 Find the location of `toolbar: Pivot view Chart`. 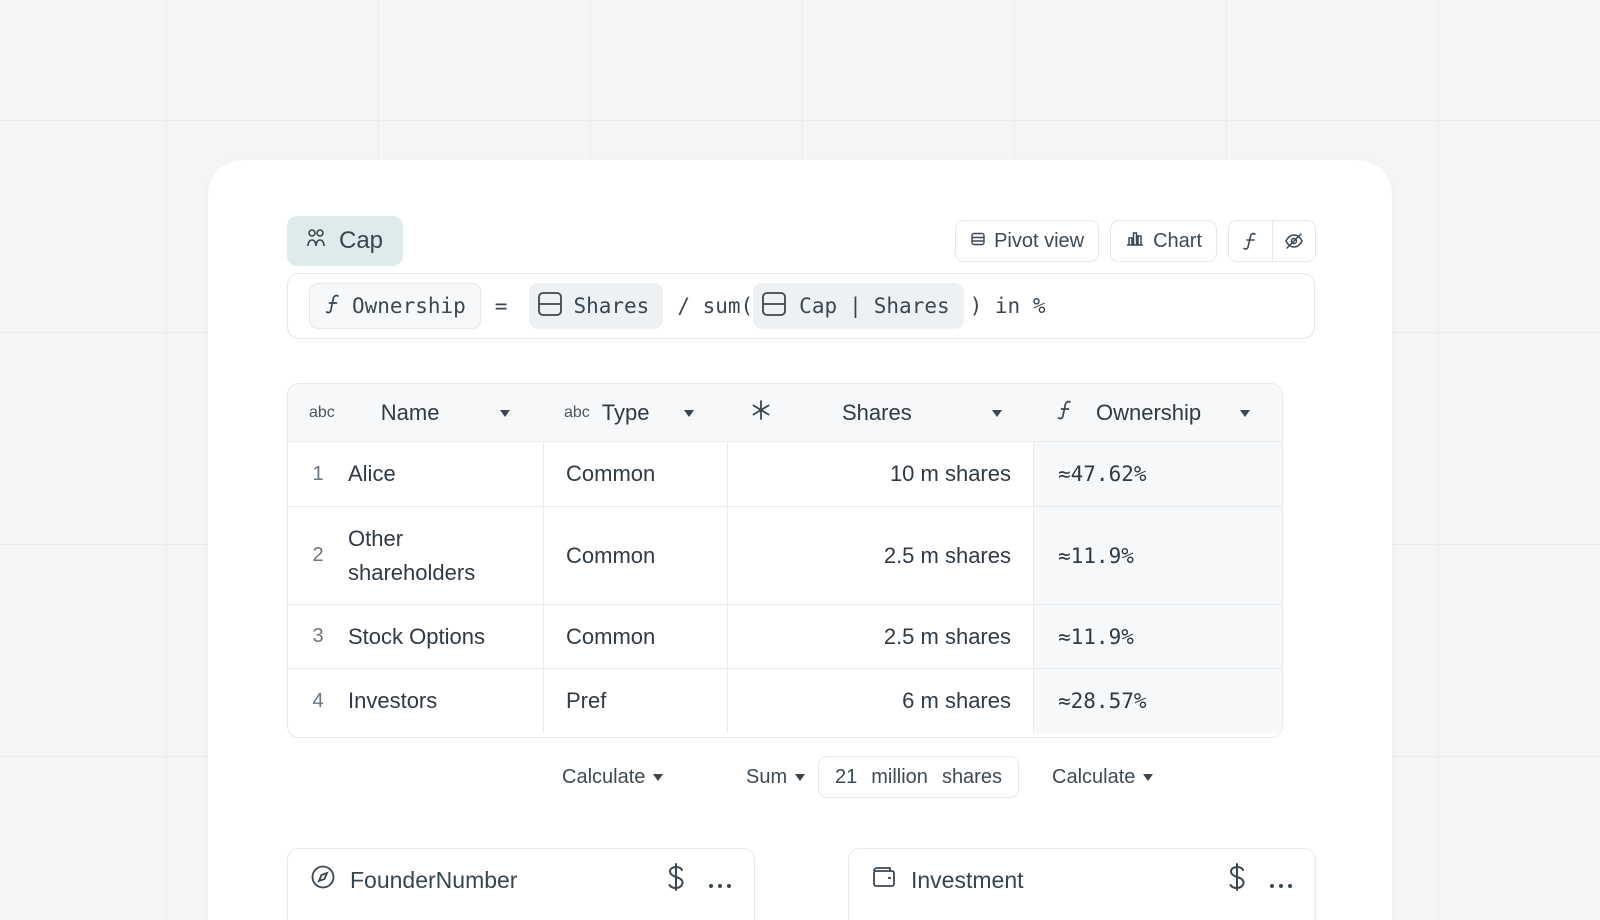

toolbar: Pivot view Chart is located at coordinates (1135, 241).